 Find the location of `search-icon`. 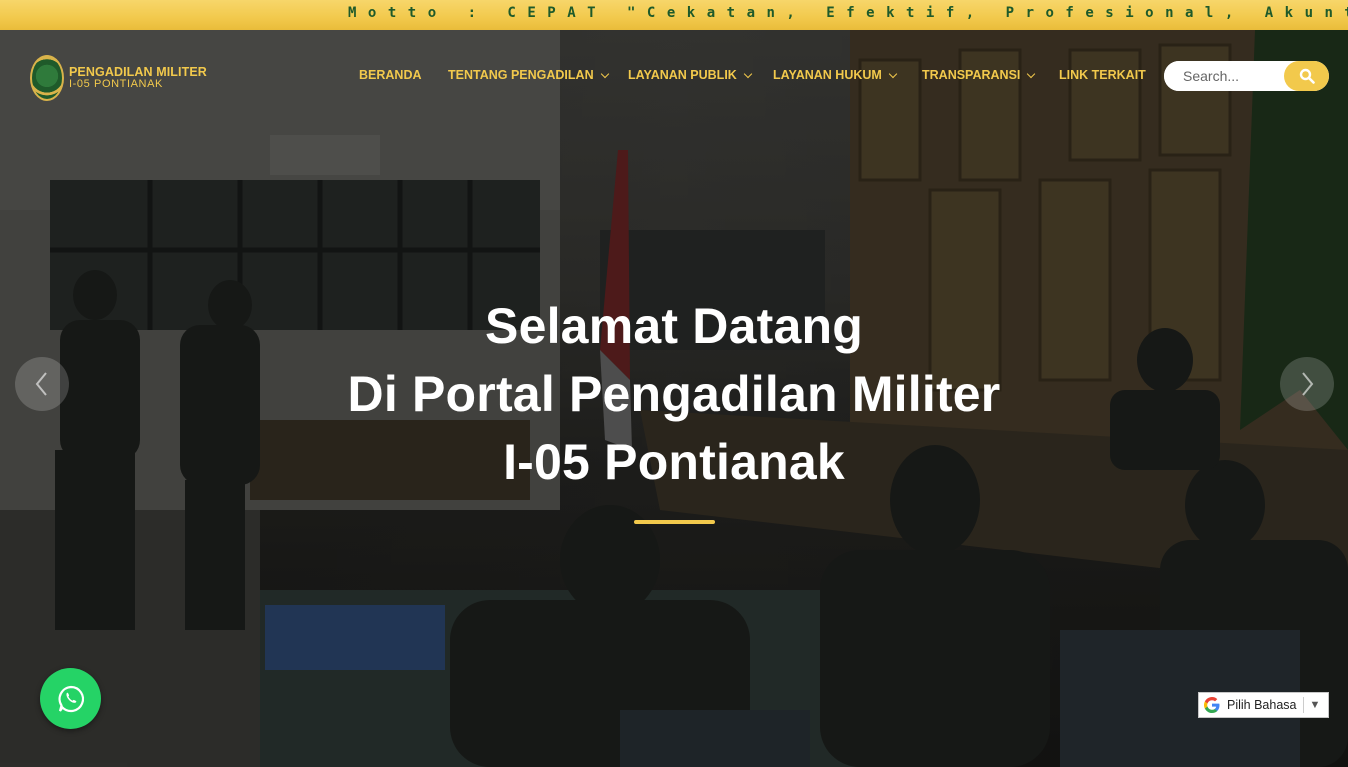

search-icon is located at coordinates (1307, 76).